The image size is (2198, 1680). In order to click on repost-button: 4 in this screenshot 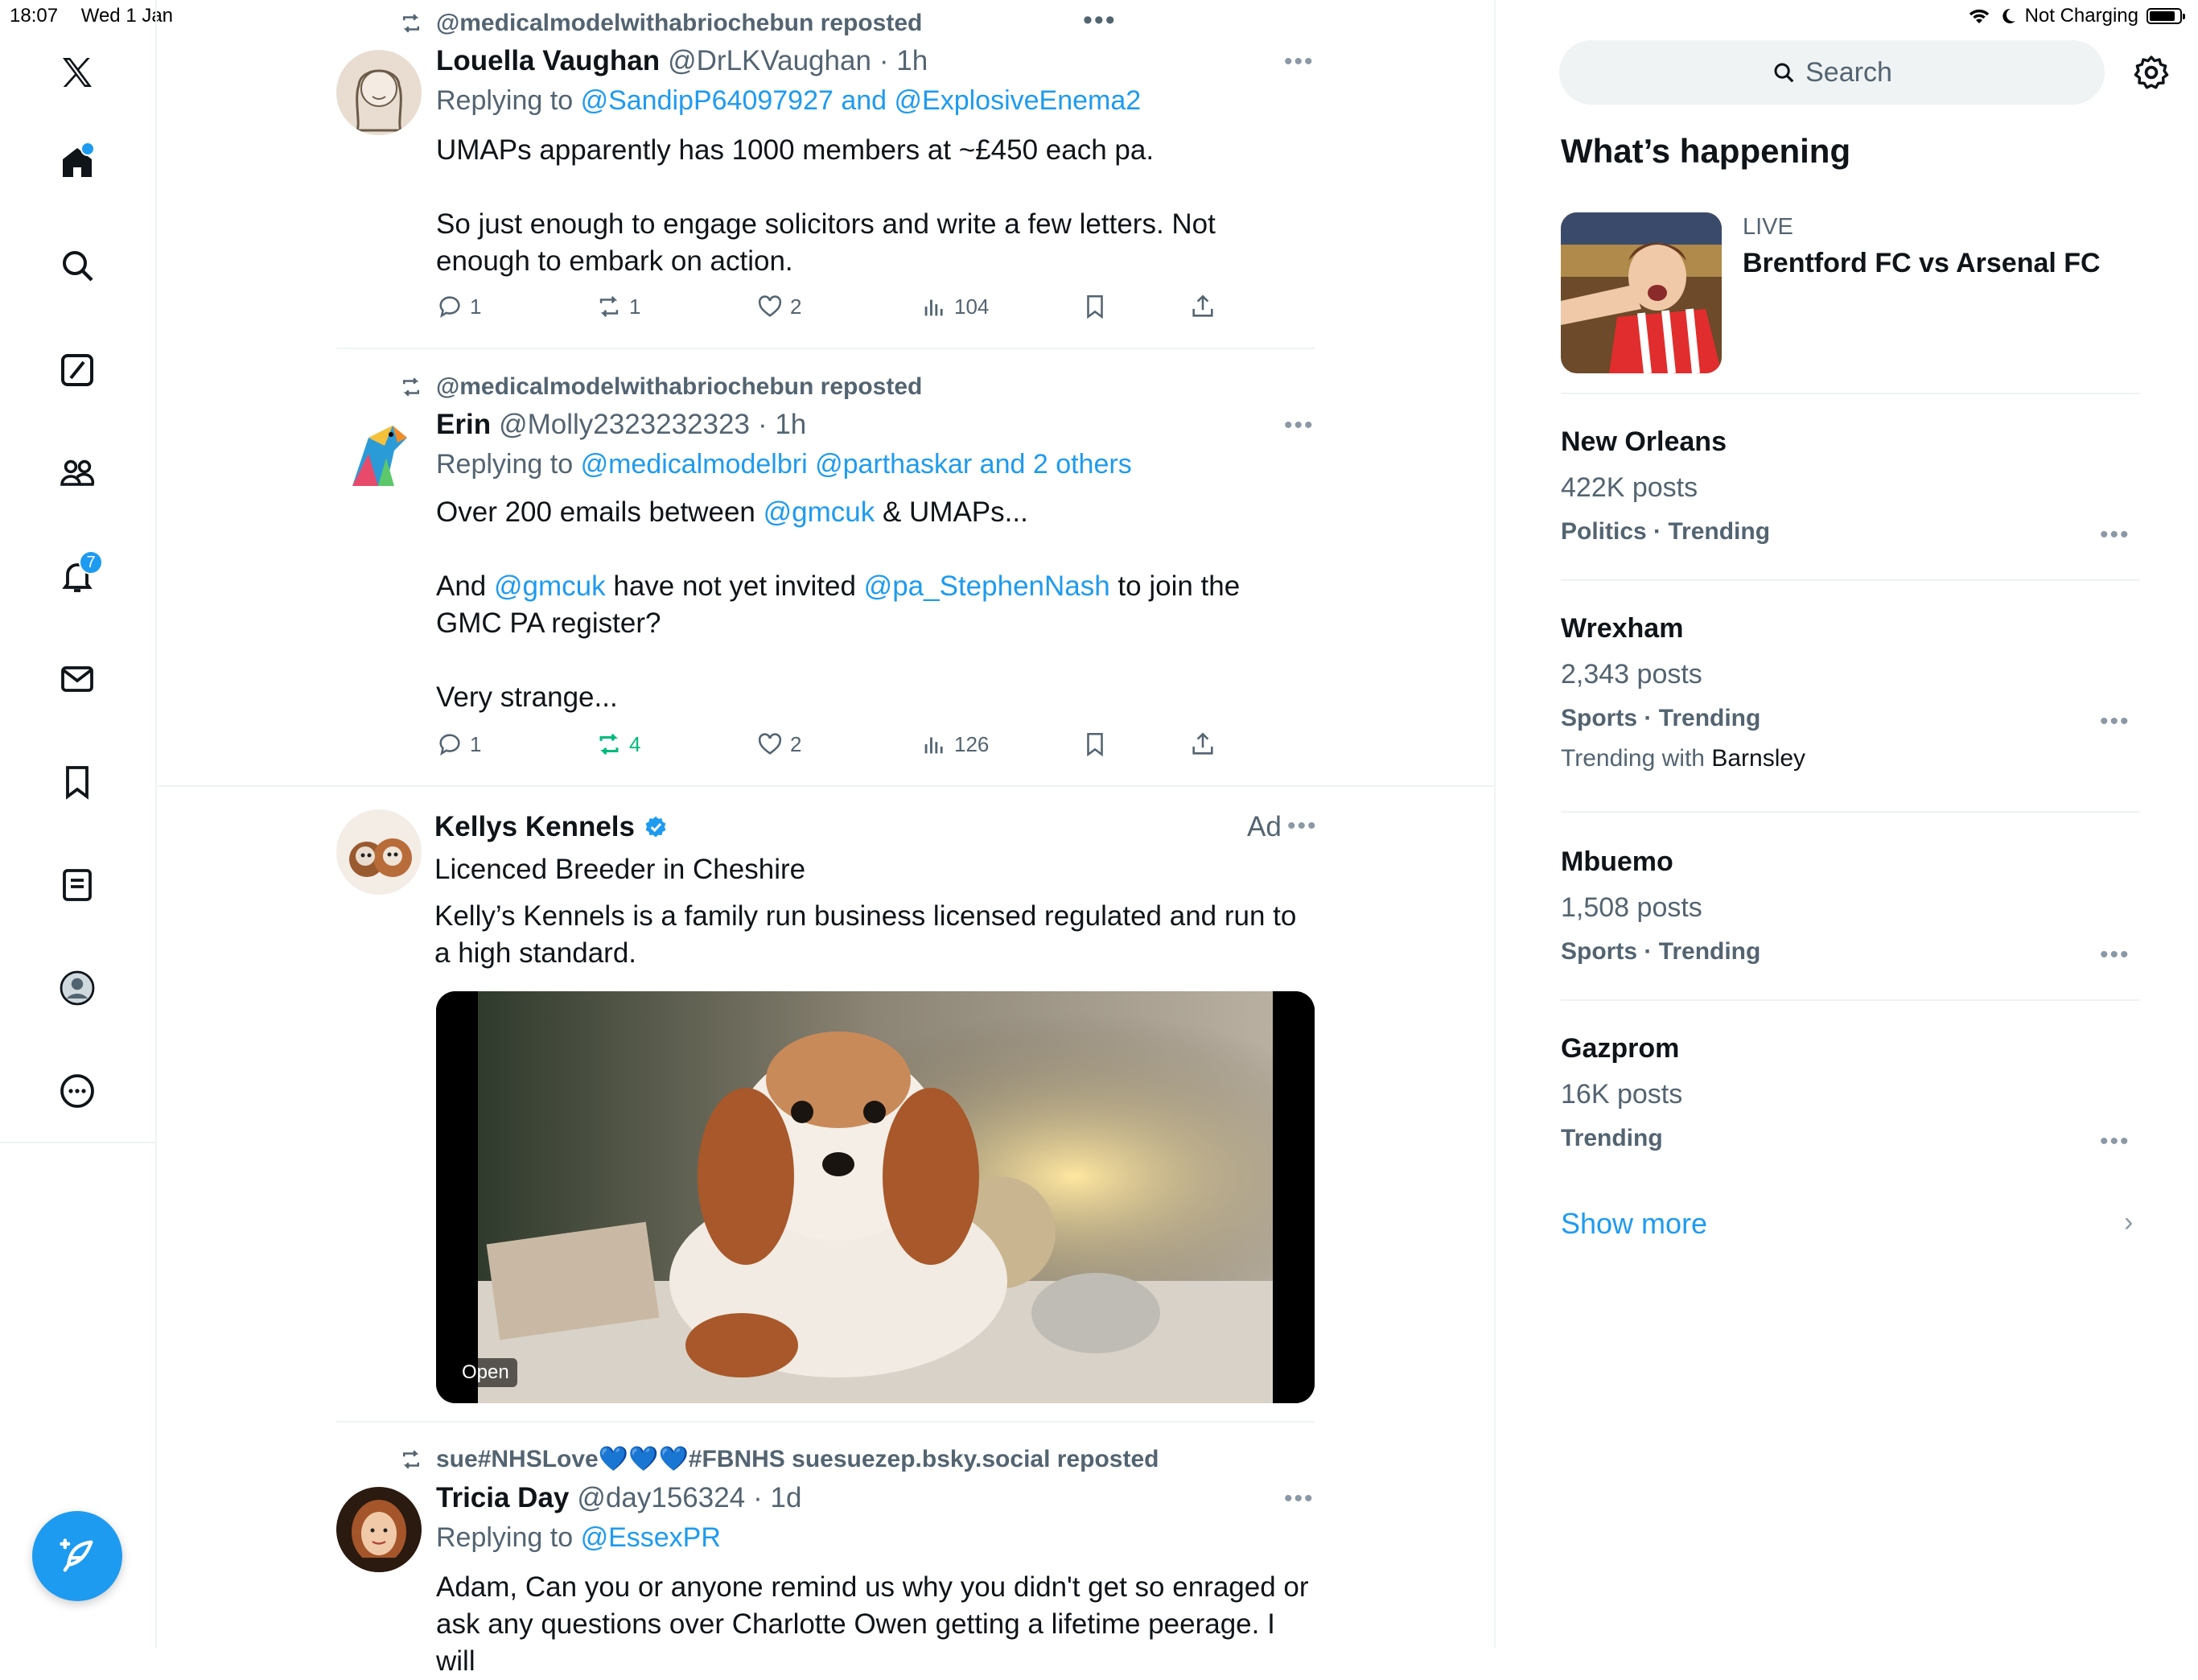, I will do `click(675, 744)`.